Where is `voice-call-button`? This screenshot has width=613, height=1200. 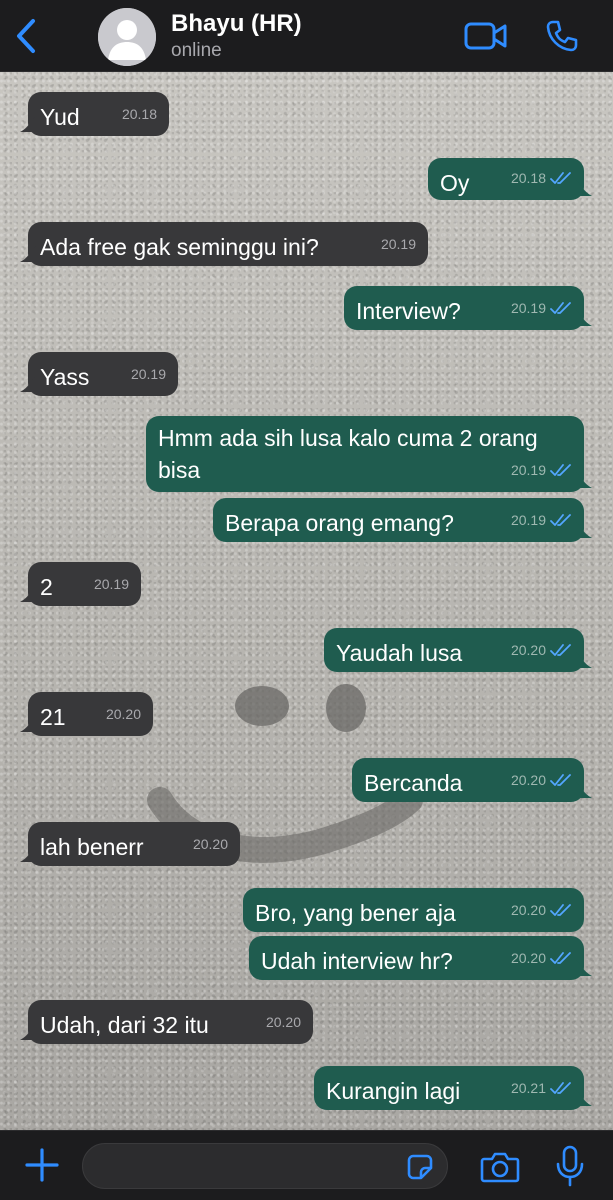
voice-call-button is located at coordinates (562, 36).